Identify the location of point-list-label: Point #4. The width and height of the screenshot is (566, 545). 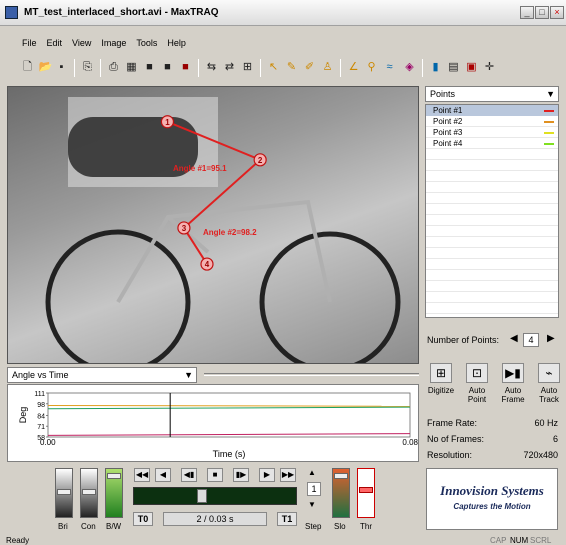
(448, 143).